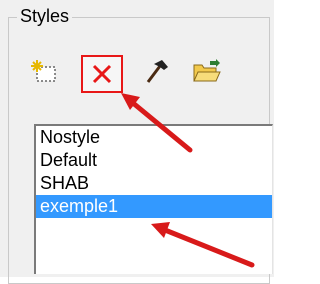 The image size is (320, 284). I want to click on delete-style-button, so click(102, 74).